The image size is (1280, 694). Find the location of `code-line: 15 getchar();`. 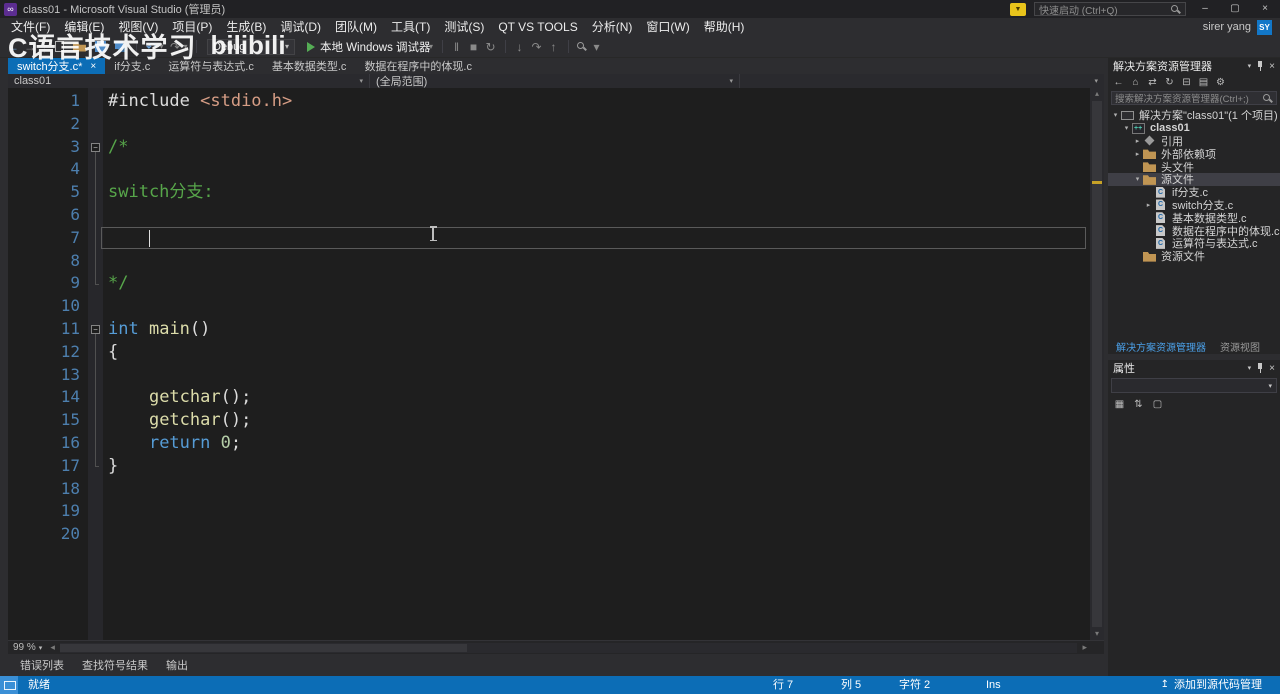

code-line: 15 getchar(); is located at coordinates (549, 420).